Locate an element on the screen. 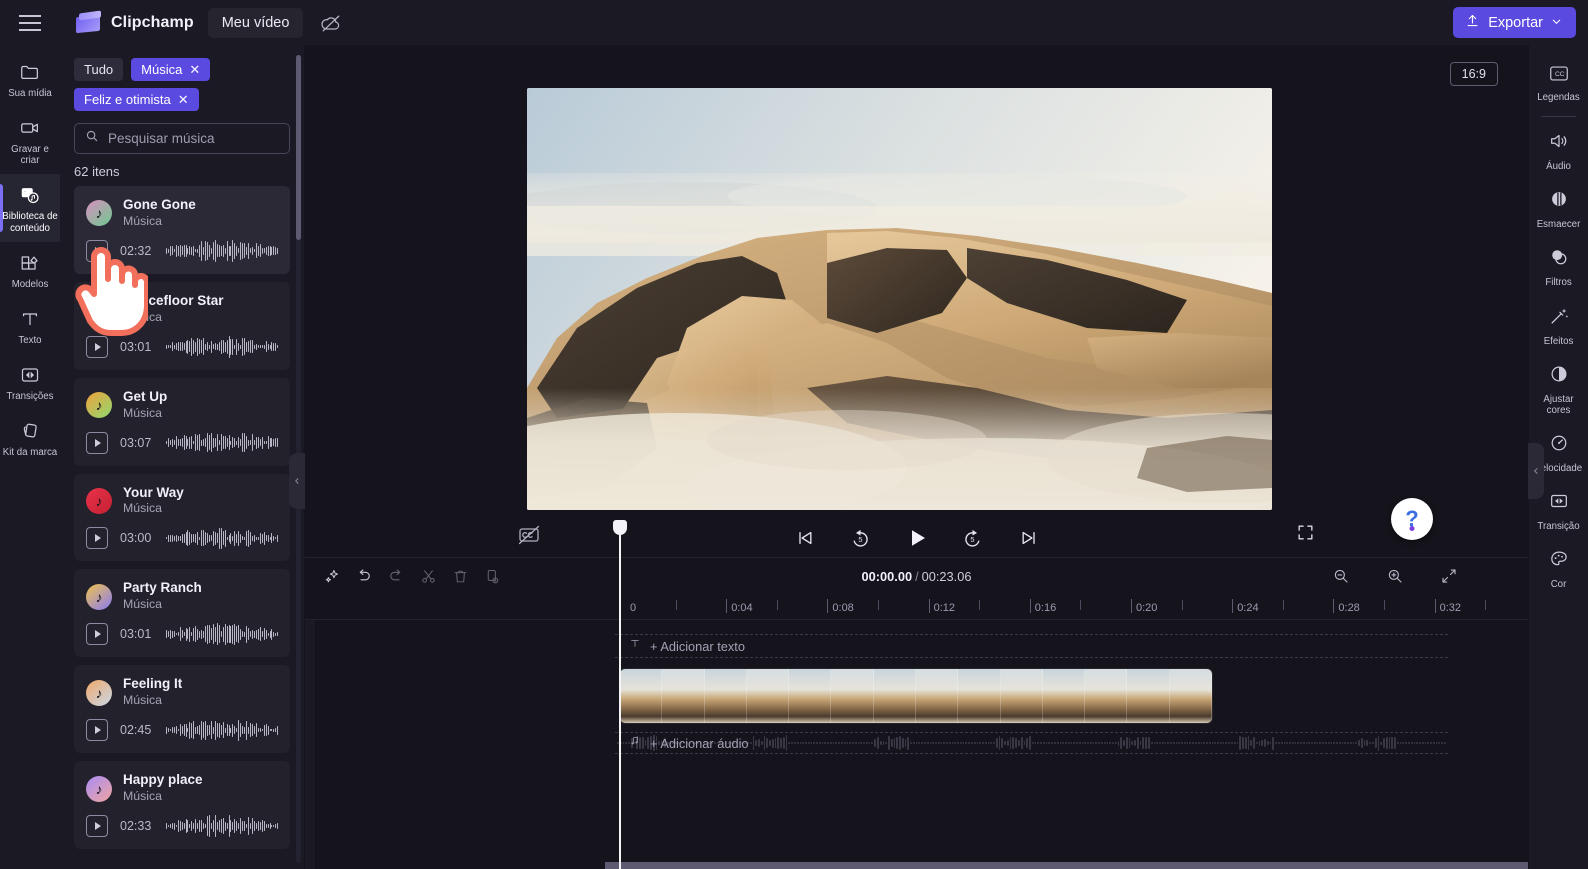 This screenshot has width=1588, height=869. help-button: ? is located at coordinates (1412, 519).